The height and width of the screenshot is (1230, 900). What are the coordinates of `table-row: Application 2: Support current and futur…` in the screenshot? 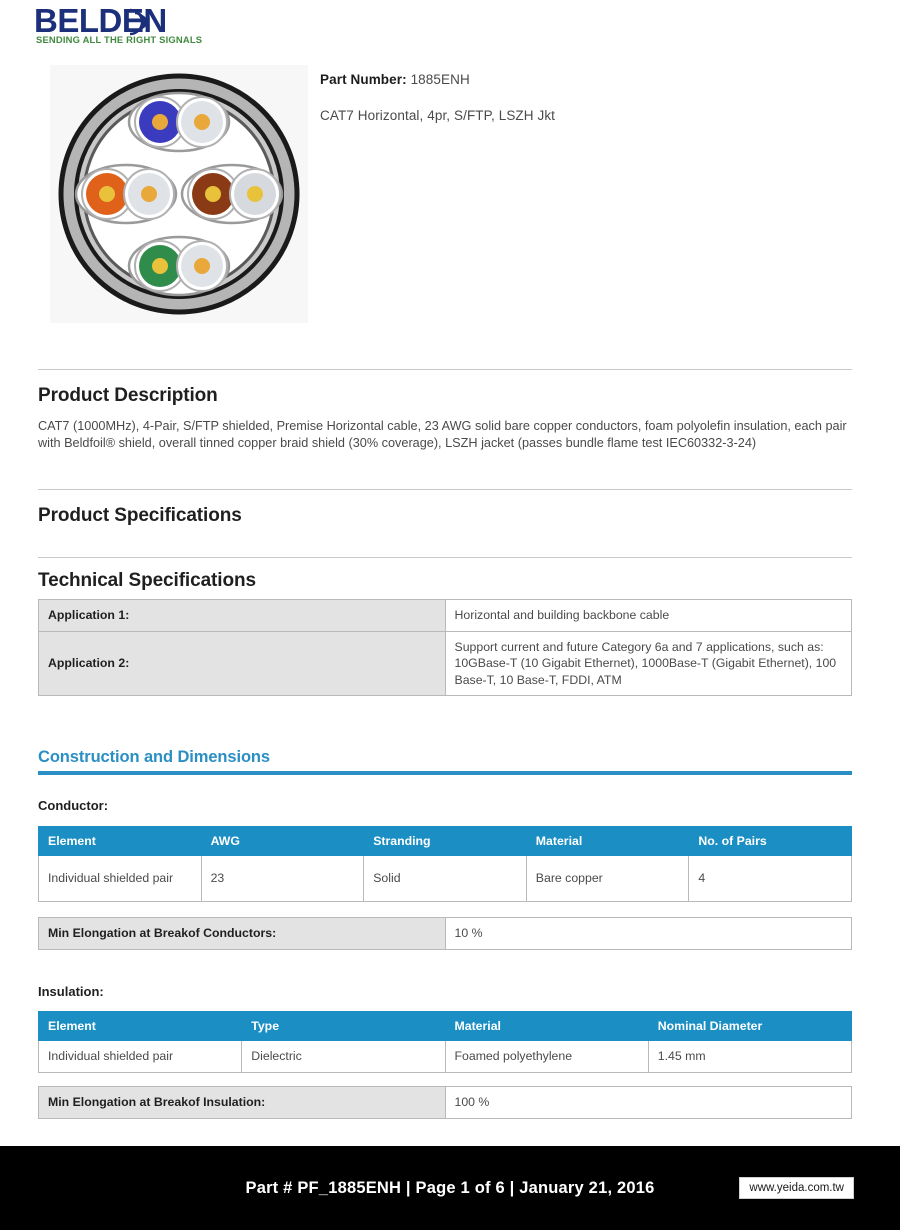 It's located at (445, 663).